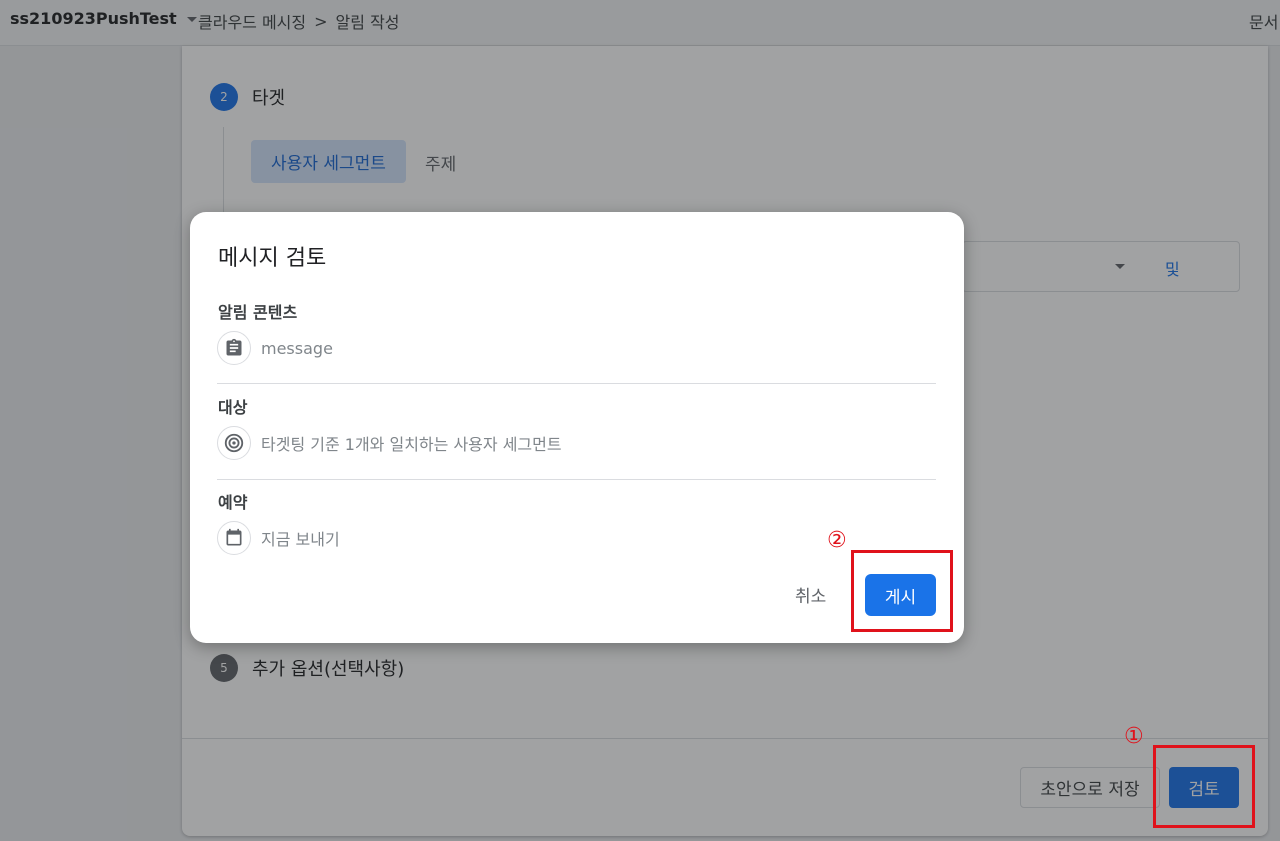 The height and width of the screenshot is (841, 1280). What do you see at coordinates (1134, 736) in the screenshot?
I see `annotation-number-1: ①` at bounding box center [1134, 736].